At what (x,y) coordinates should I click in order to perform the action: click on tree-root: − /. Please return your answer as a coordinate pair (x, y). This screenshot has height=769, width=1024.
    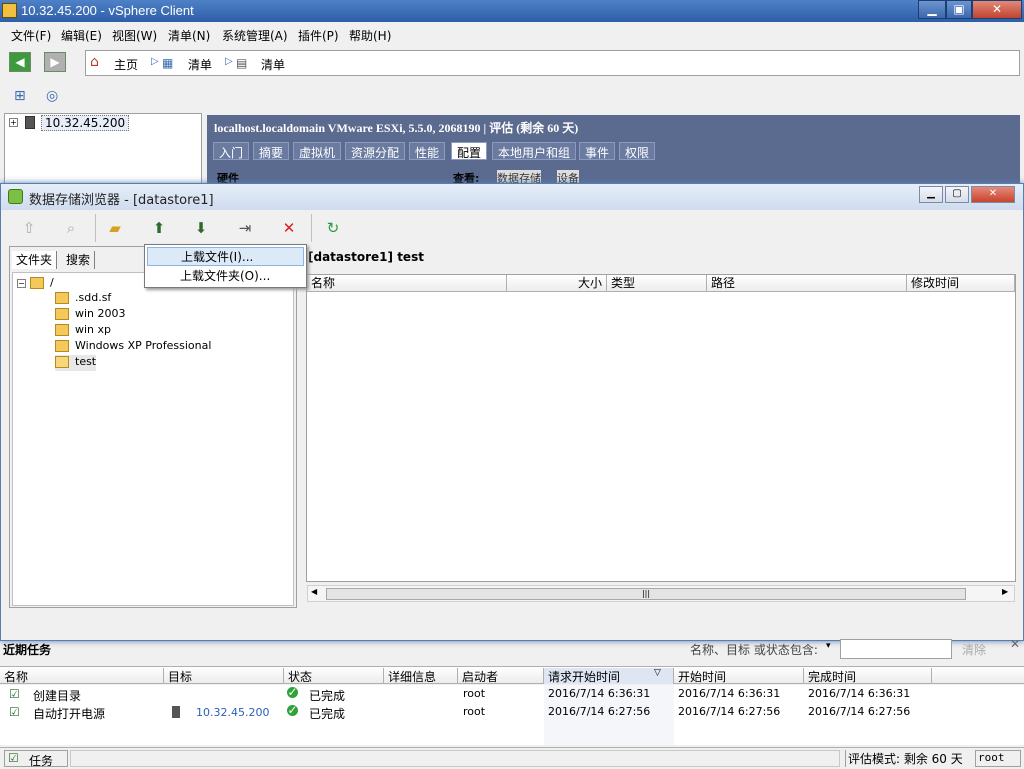
    Looking at the image, I should click on (35, 284).